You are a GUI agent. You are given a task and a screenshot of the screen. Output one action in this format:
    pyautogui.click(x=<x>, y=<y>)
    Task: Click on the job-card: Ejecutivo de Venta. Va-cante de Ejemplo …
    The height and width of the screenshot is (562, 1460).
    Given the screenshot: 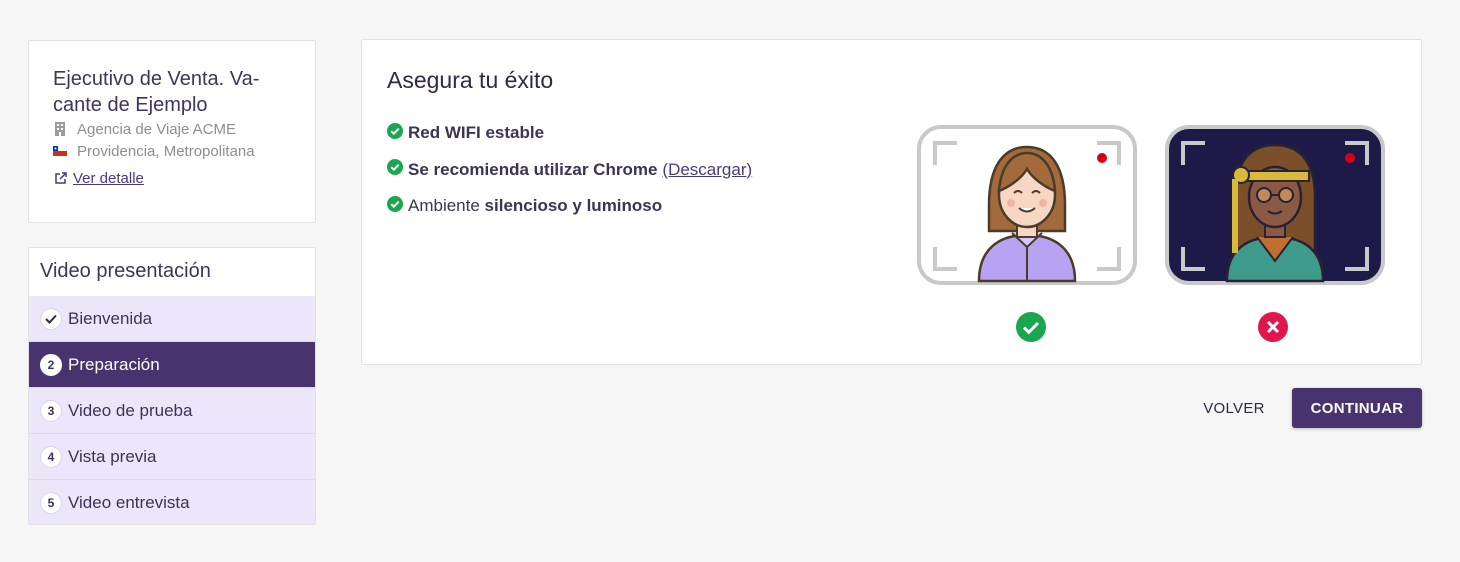 What is the action you would take?
    pyautogui.click(x=172, y=131)
    